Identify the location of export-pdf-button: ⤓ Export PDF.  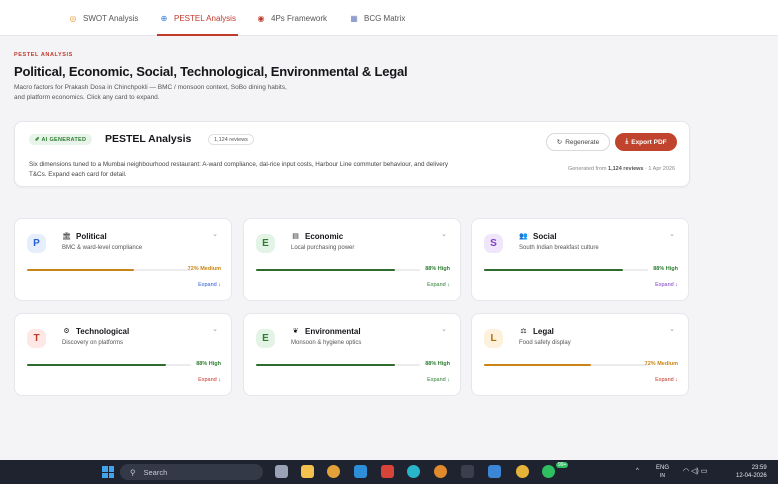
(646, 142).